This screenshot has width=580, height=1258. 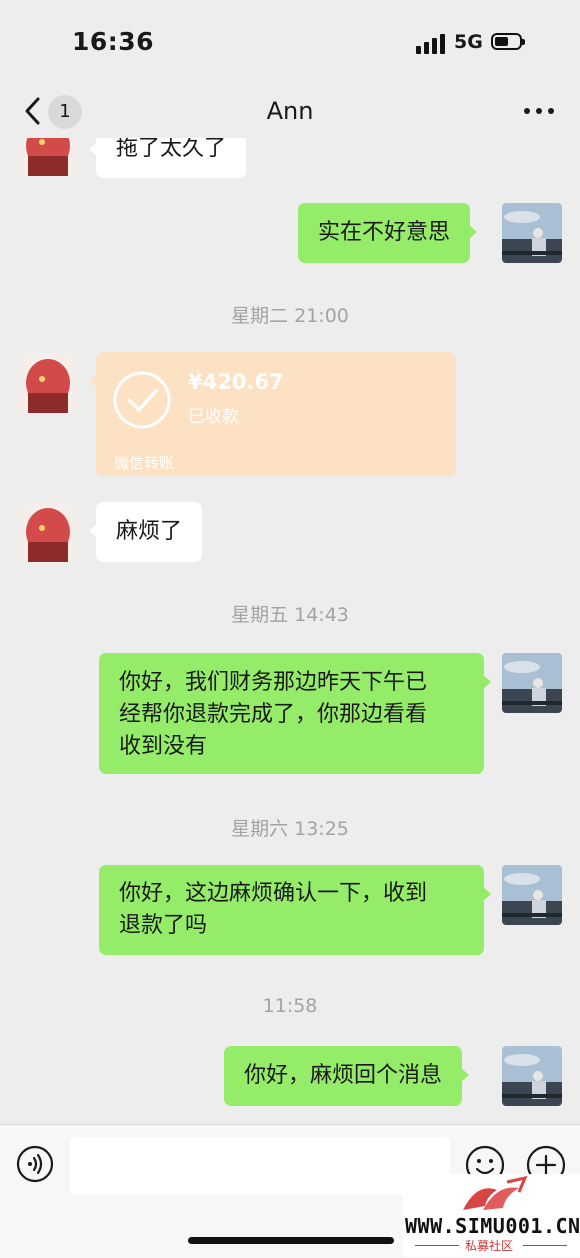 I want to click on transfer-footer: 微信转账, so click(x=144, y=463).